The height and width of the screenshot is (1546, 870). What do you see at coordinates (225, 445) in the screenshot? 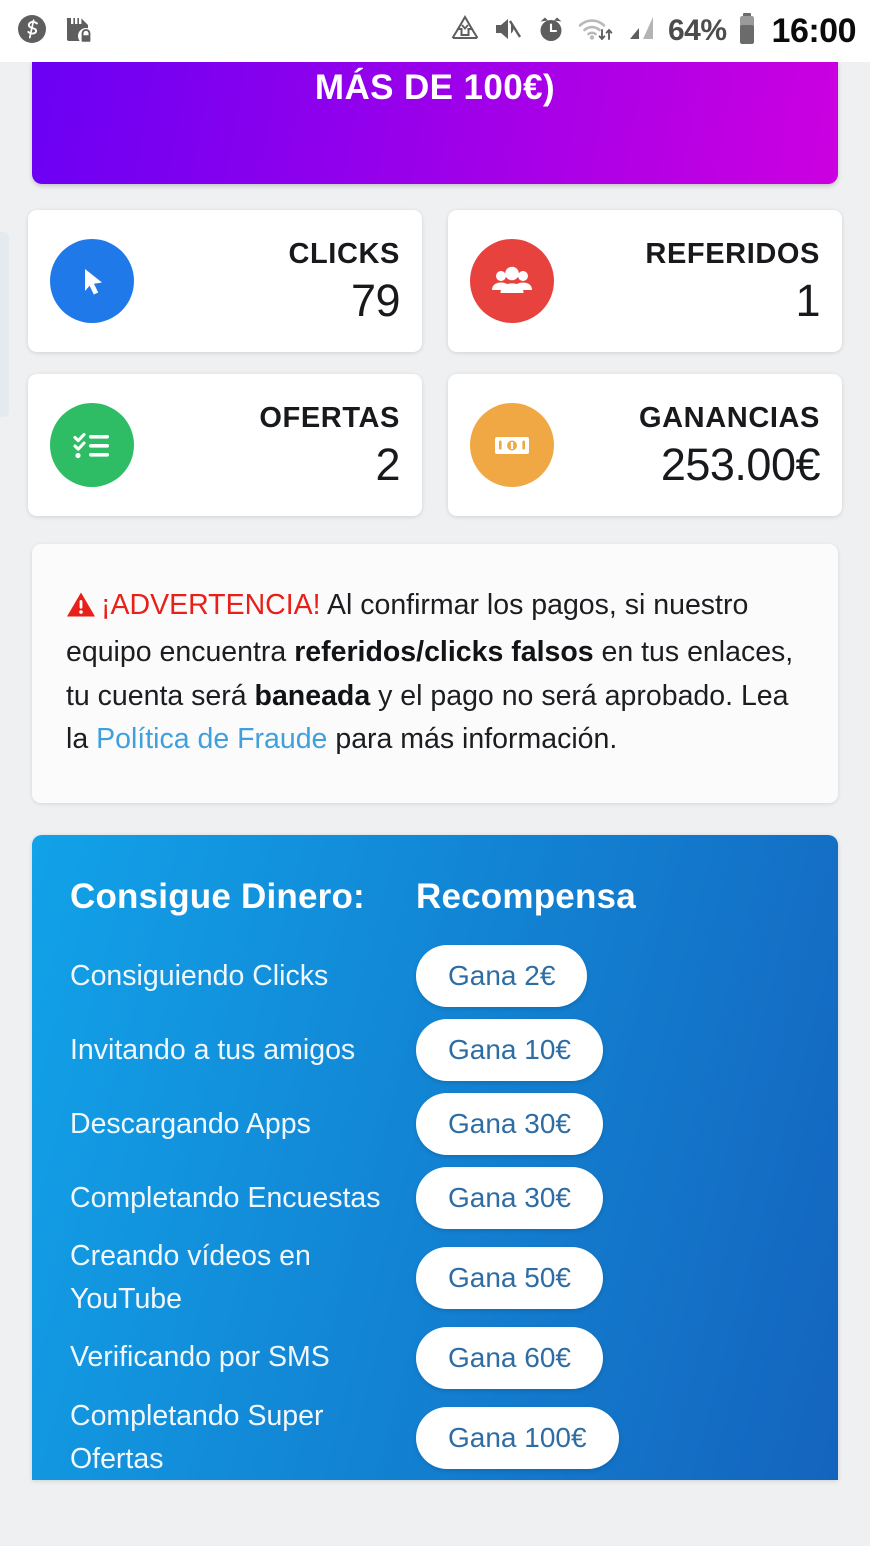
I see `stat-card-ofertas: OFERTAS 2` at bounding box center [225, 445].